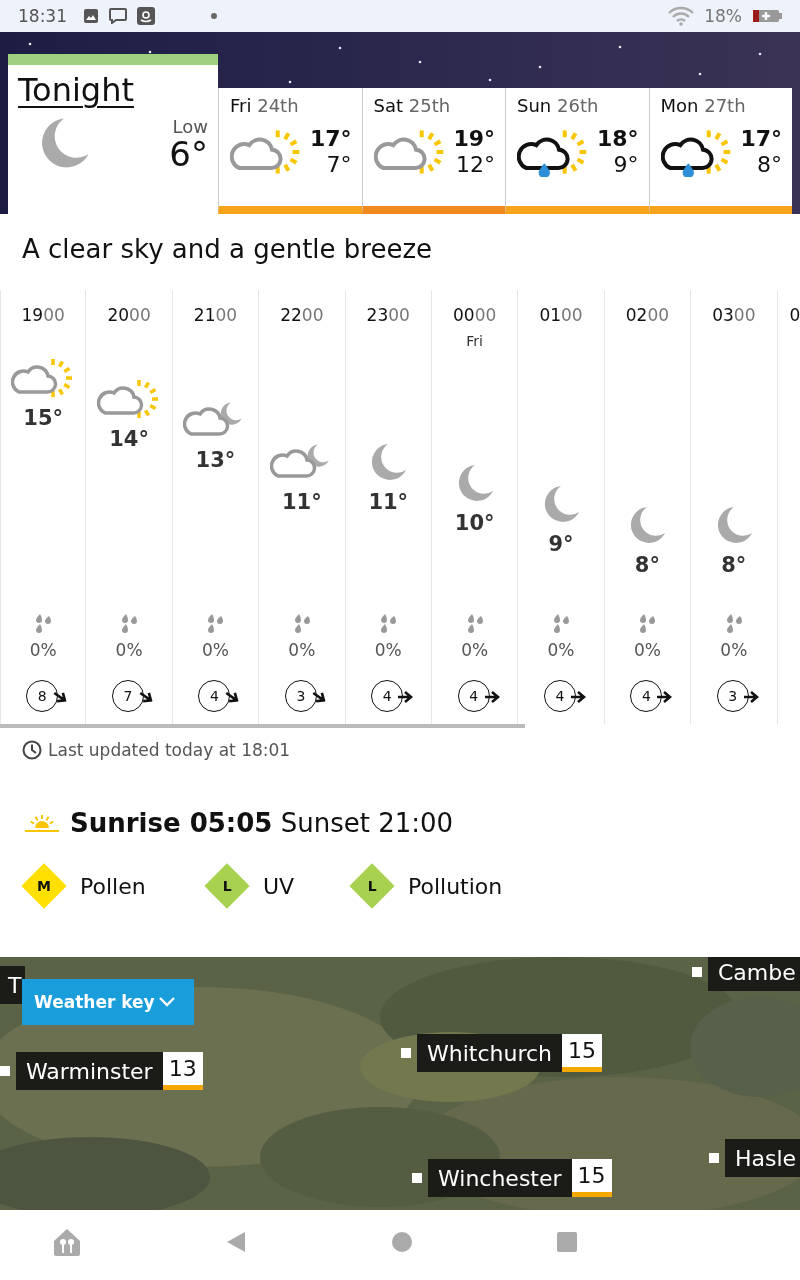 This screenshot has height=1280, width=800. Describe the element at coordinates (264, 105) in the screenshot. I see `day-date: Fri 24th` at that location.